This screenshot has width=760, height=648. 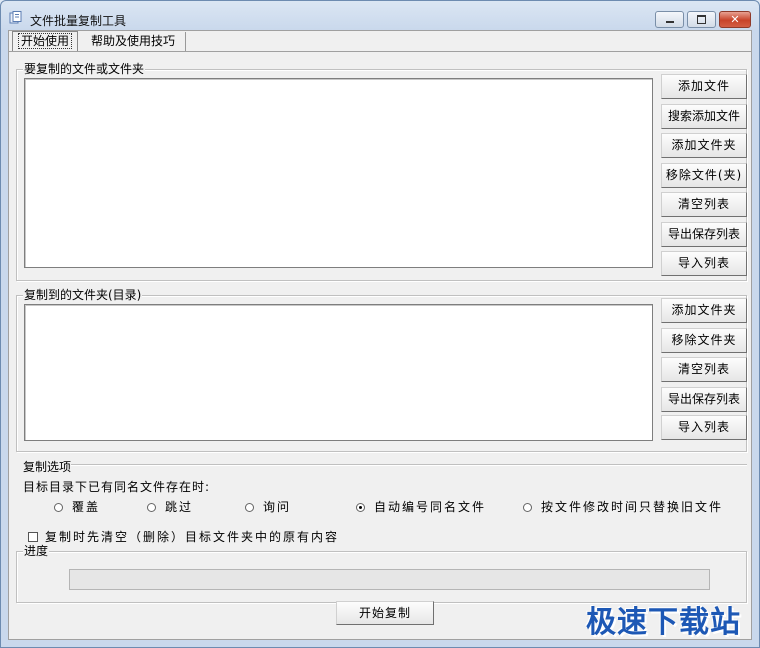 What do you see at coordinates (704, 369) in the screenshot?
I see `dest-clear-list-button: 清空列表` at bounding box center [704, 369].